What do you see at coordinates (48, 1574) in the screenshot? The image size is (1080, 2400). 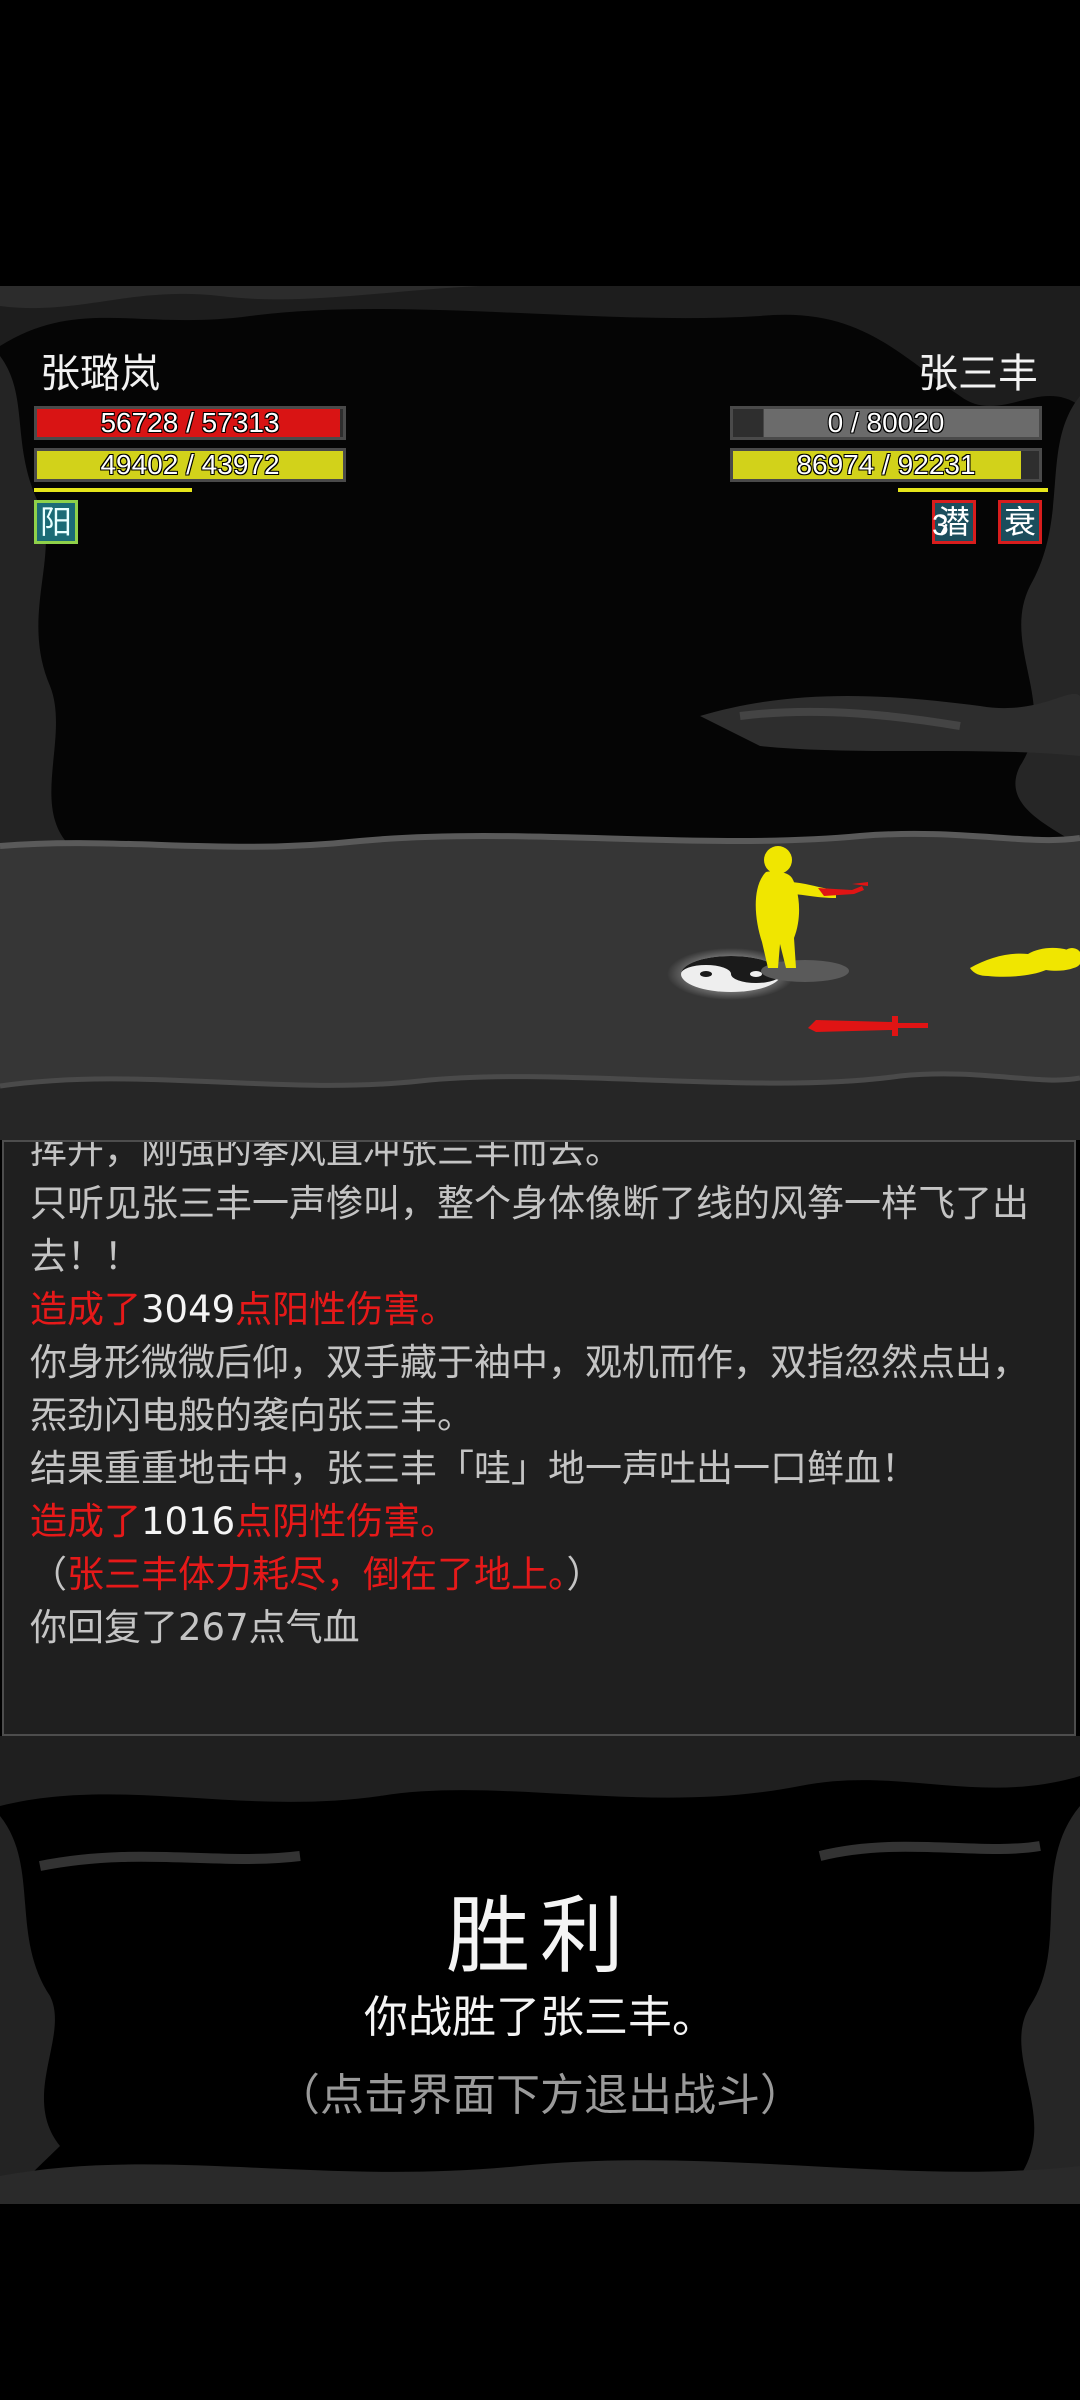 I see `log-segment: （` at bounding box center [48, 1574].